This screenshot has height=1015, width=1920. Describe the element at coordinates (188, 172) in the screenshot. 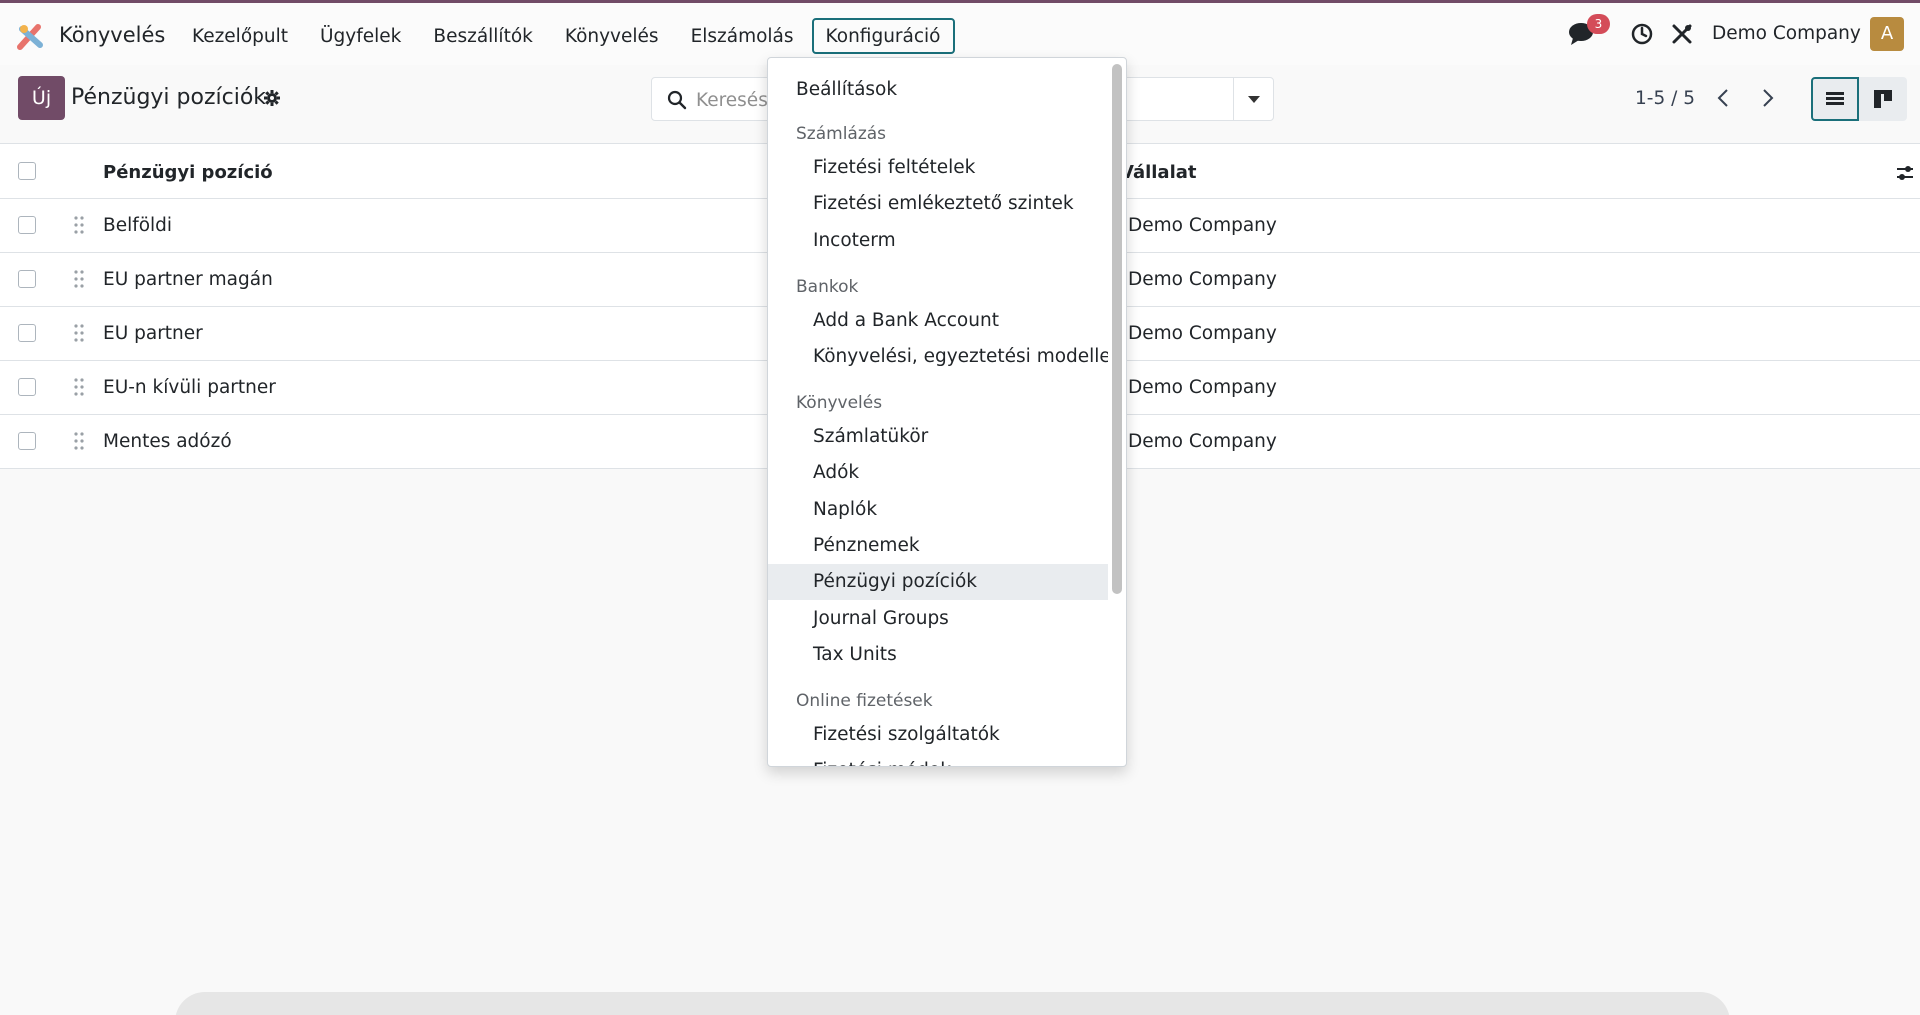

I see `column-header-name: Pénzügyi pozíció` at that location.